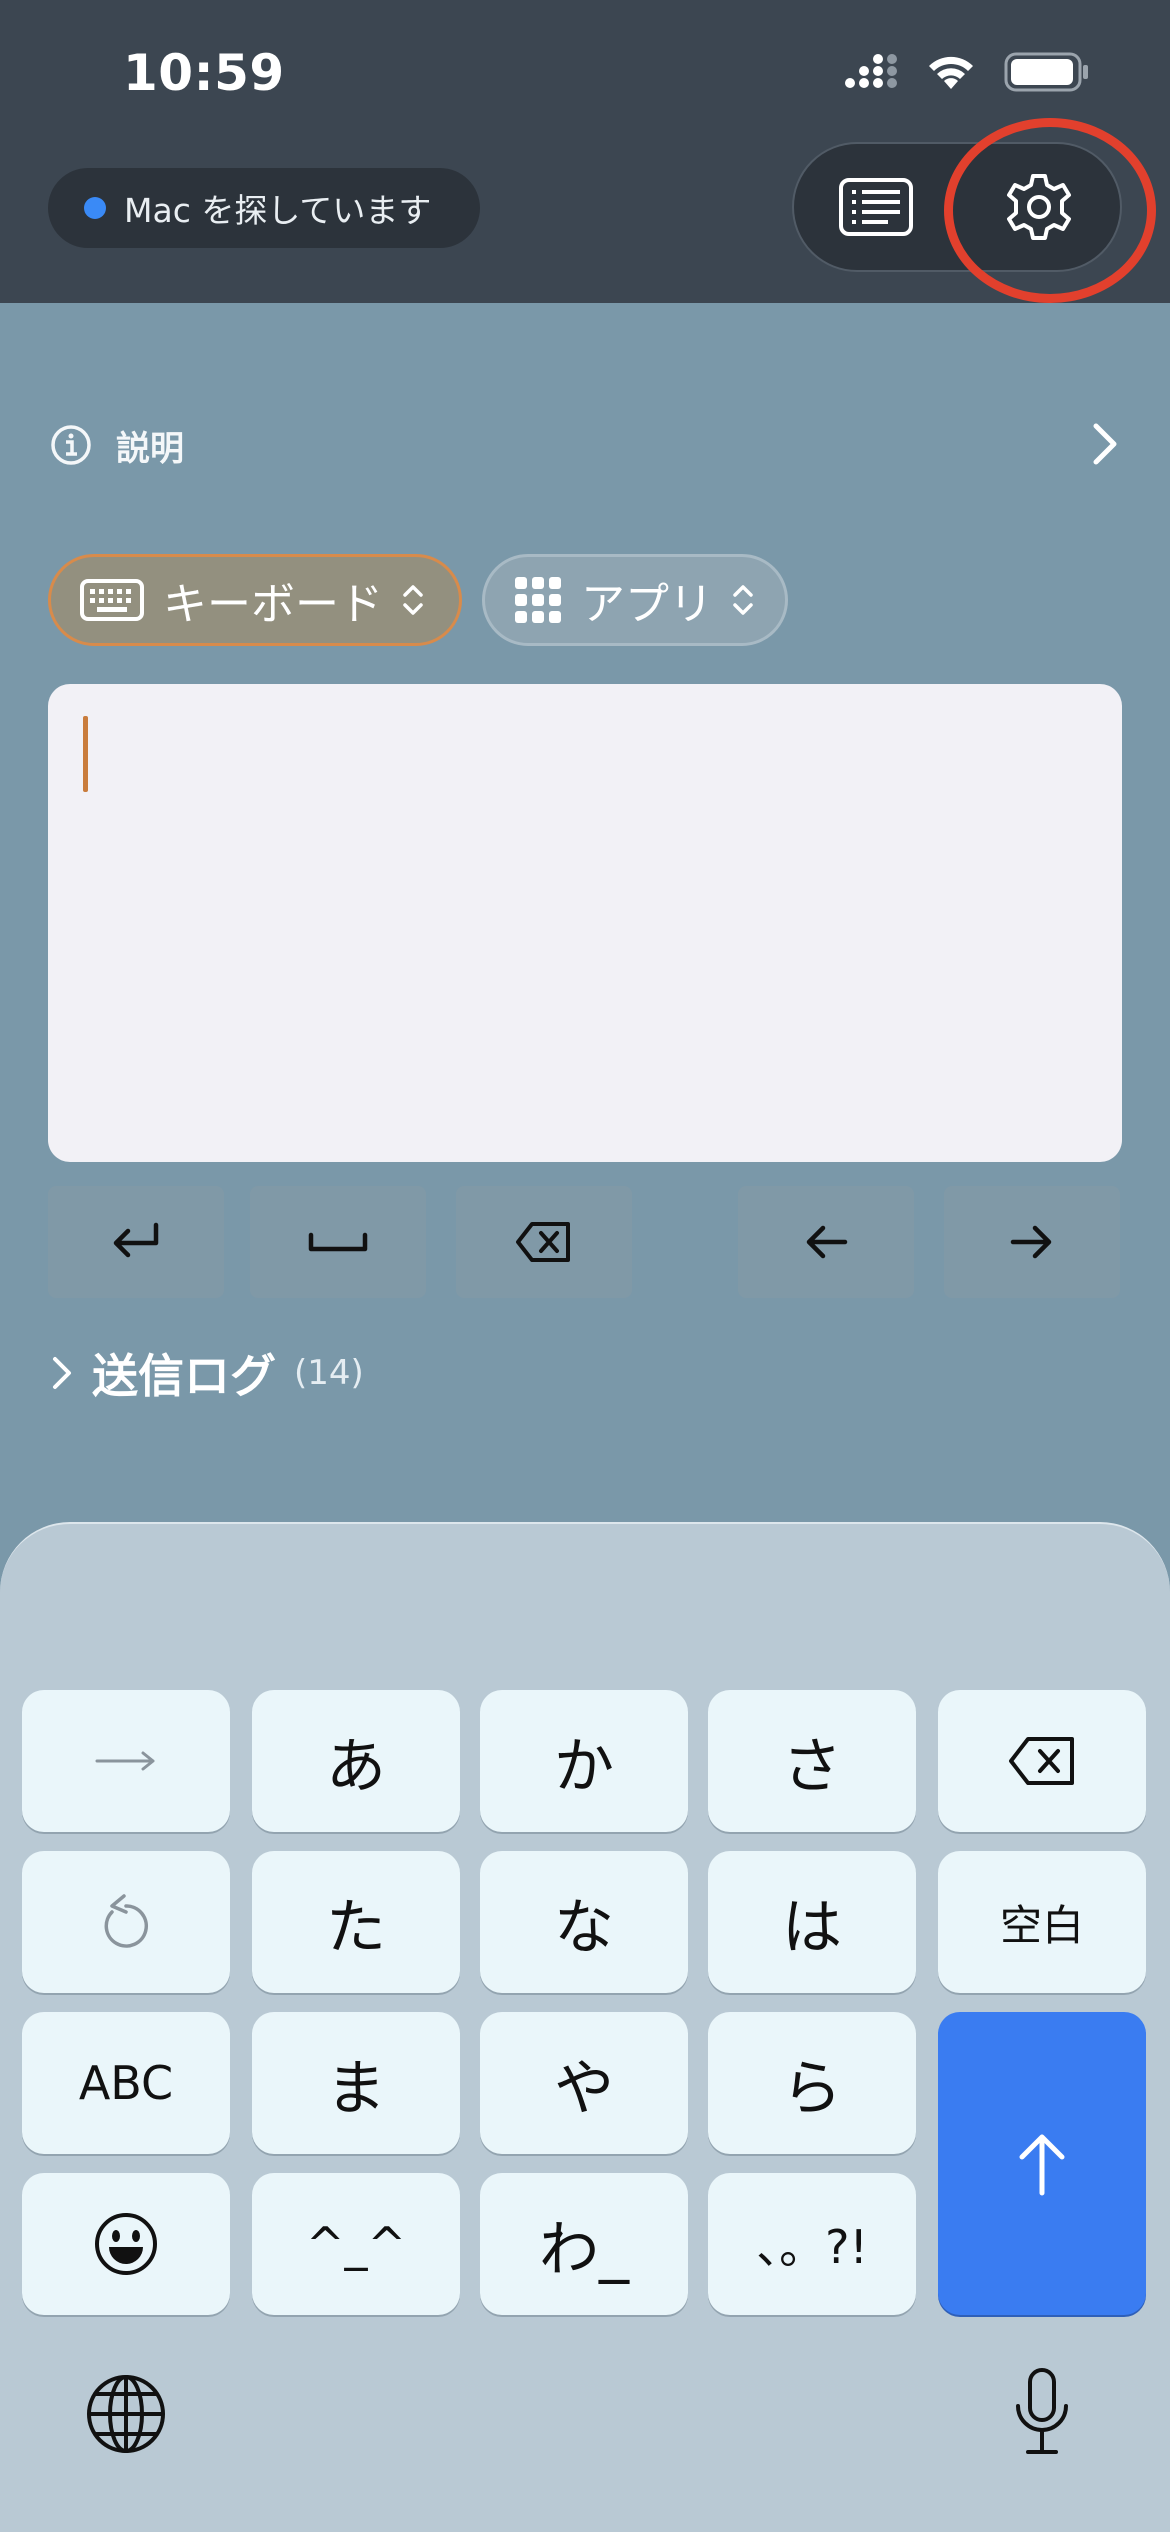 Image resolution: width=1170 pixels, height=2532 pixels. What do you see at coordinates (951, 72) in the screenshot?
I see `wifi-icon` at bounding box center [951, 72].